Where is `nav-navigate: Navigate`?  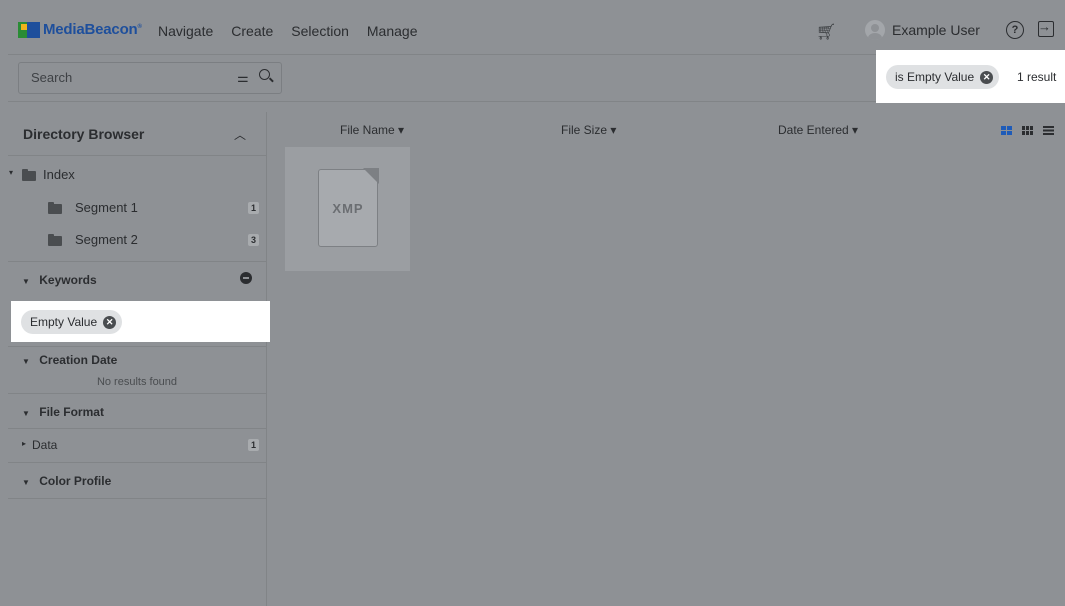 nav-navigate: Navigate is located at coordinates (185, 31).